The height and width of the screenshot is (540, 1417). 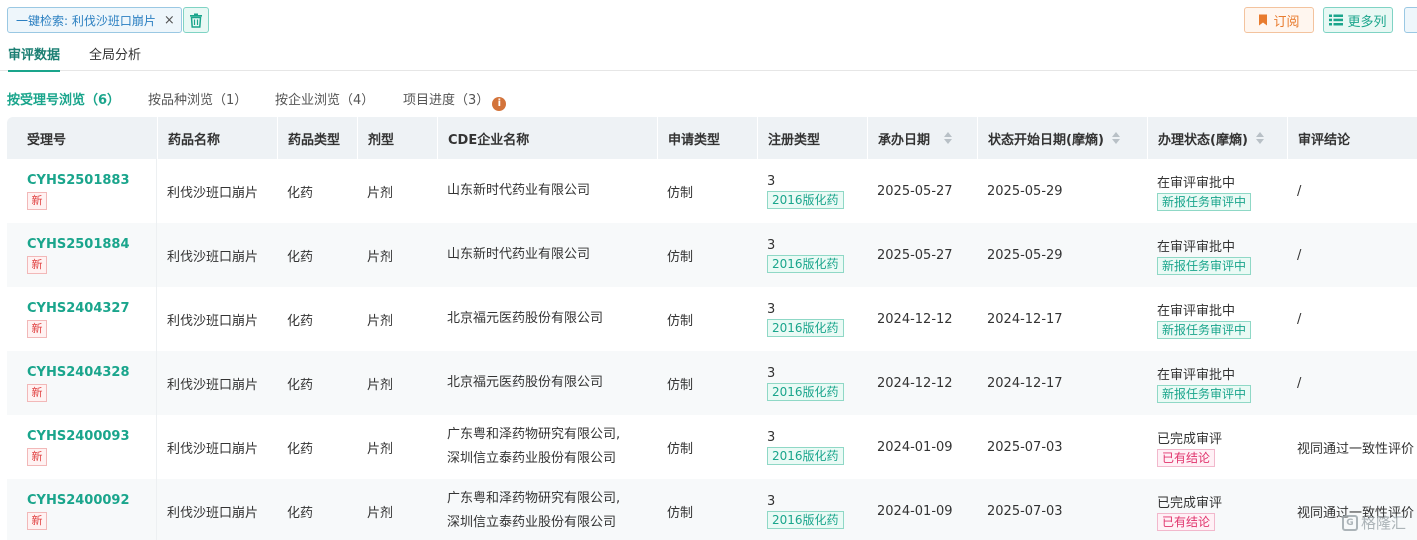 What do you see at coordinates (91, 372) in the screenshot?
I see `acceptance-no-link: CYHS2404328` at bounding box center [91, 372].